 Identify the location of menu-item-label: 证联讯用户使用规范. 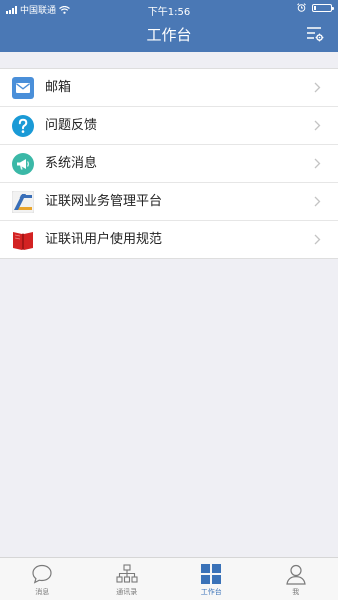
(104, 239).